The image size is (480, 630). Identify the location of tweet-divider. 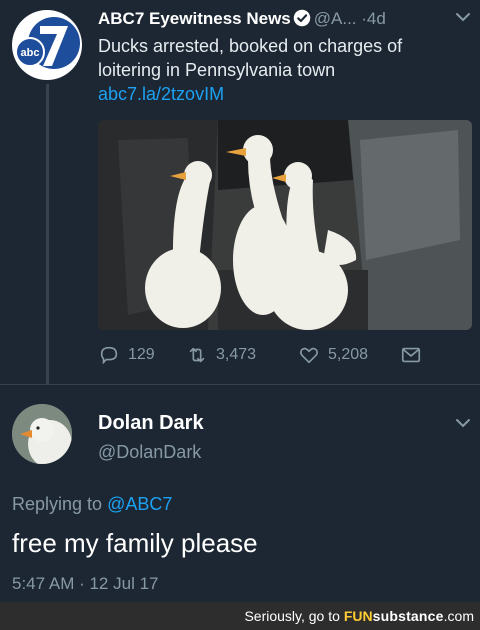
(240, 384).